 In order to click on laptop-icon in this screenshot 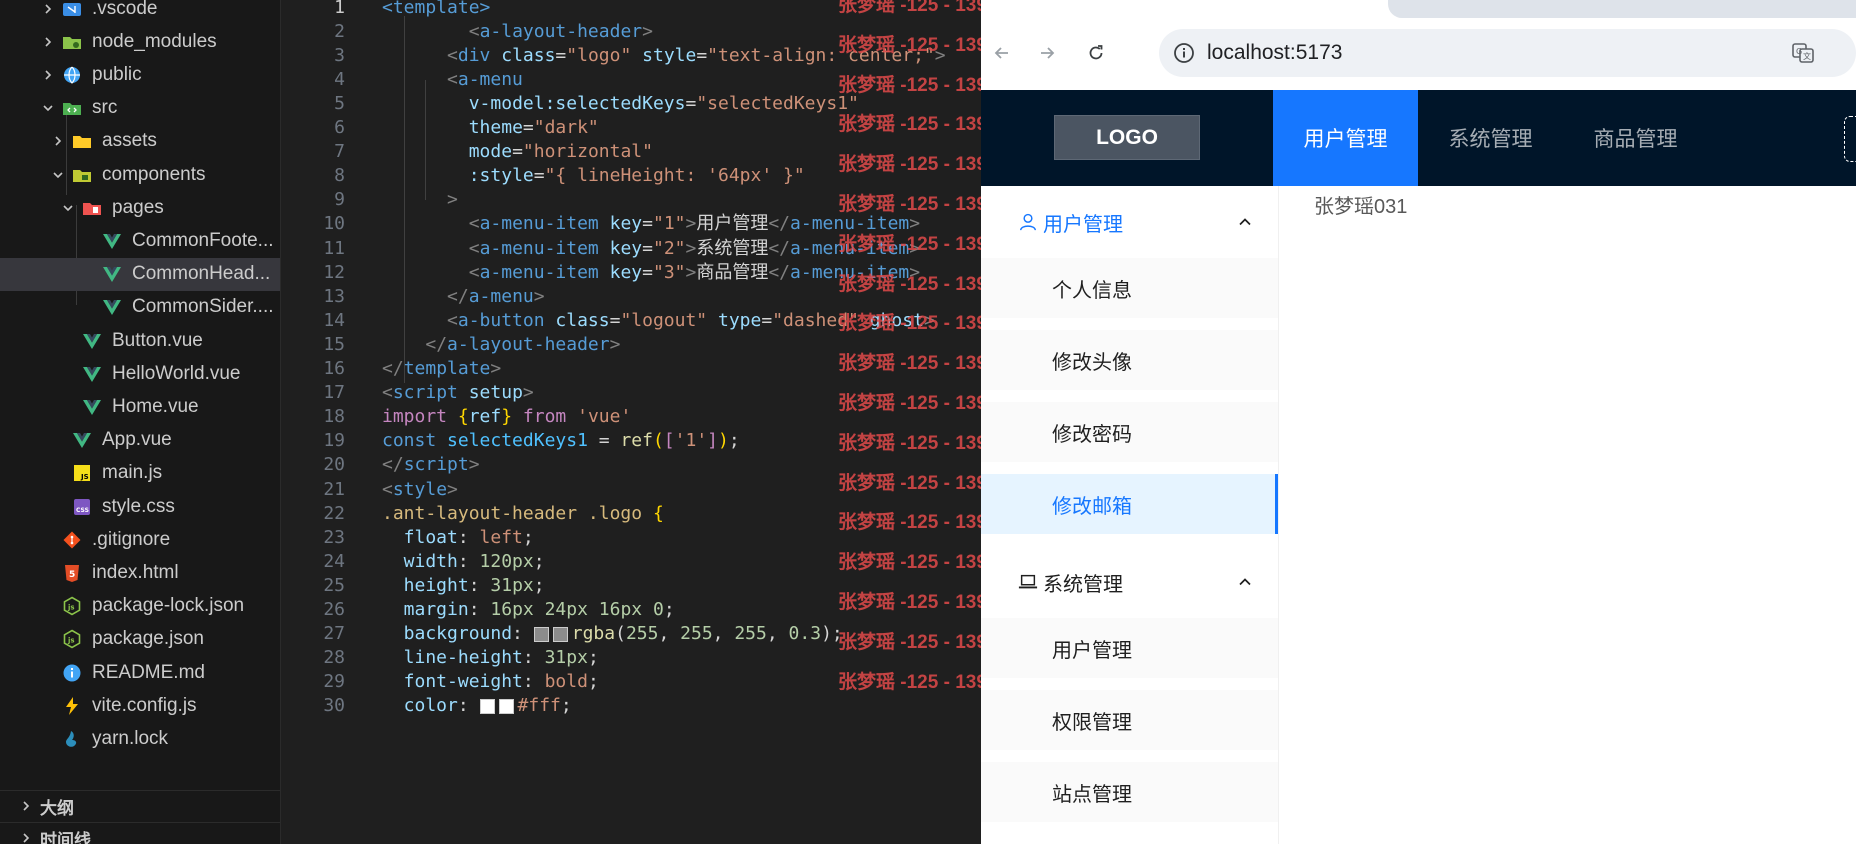, I will do `click(1028, 582)`.